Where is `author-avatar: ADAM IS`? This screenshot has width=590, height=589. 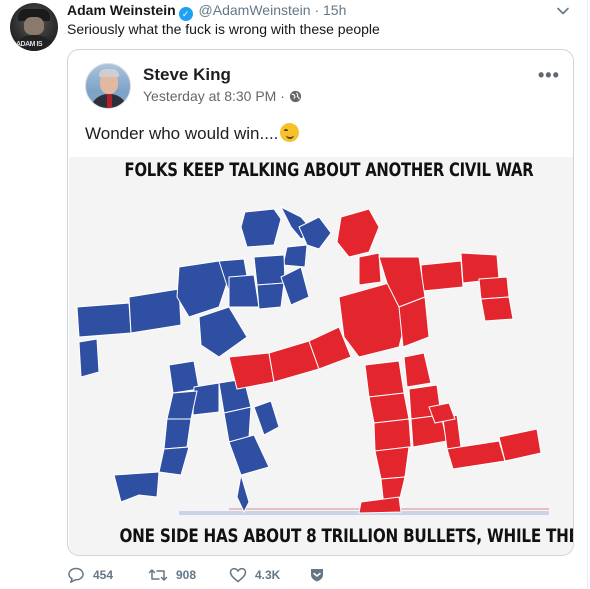
author-avatar: ADAM IS is located at coordinates (34, 27).